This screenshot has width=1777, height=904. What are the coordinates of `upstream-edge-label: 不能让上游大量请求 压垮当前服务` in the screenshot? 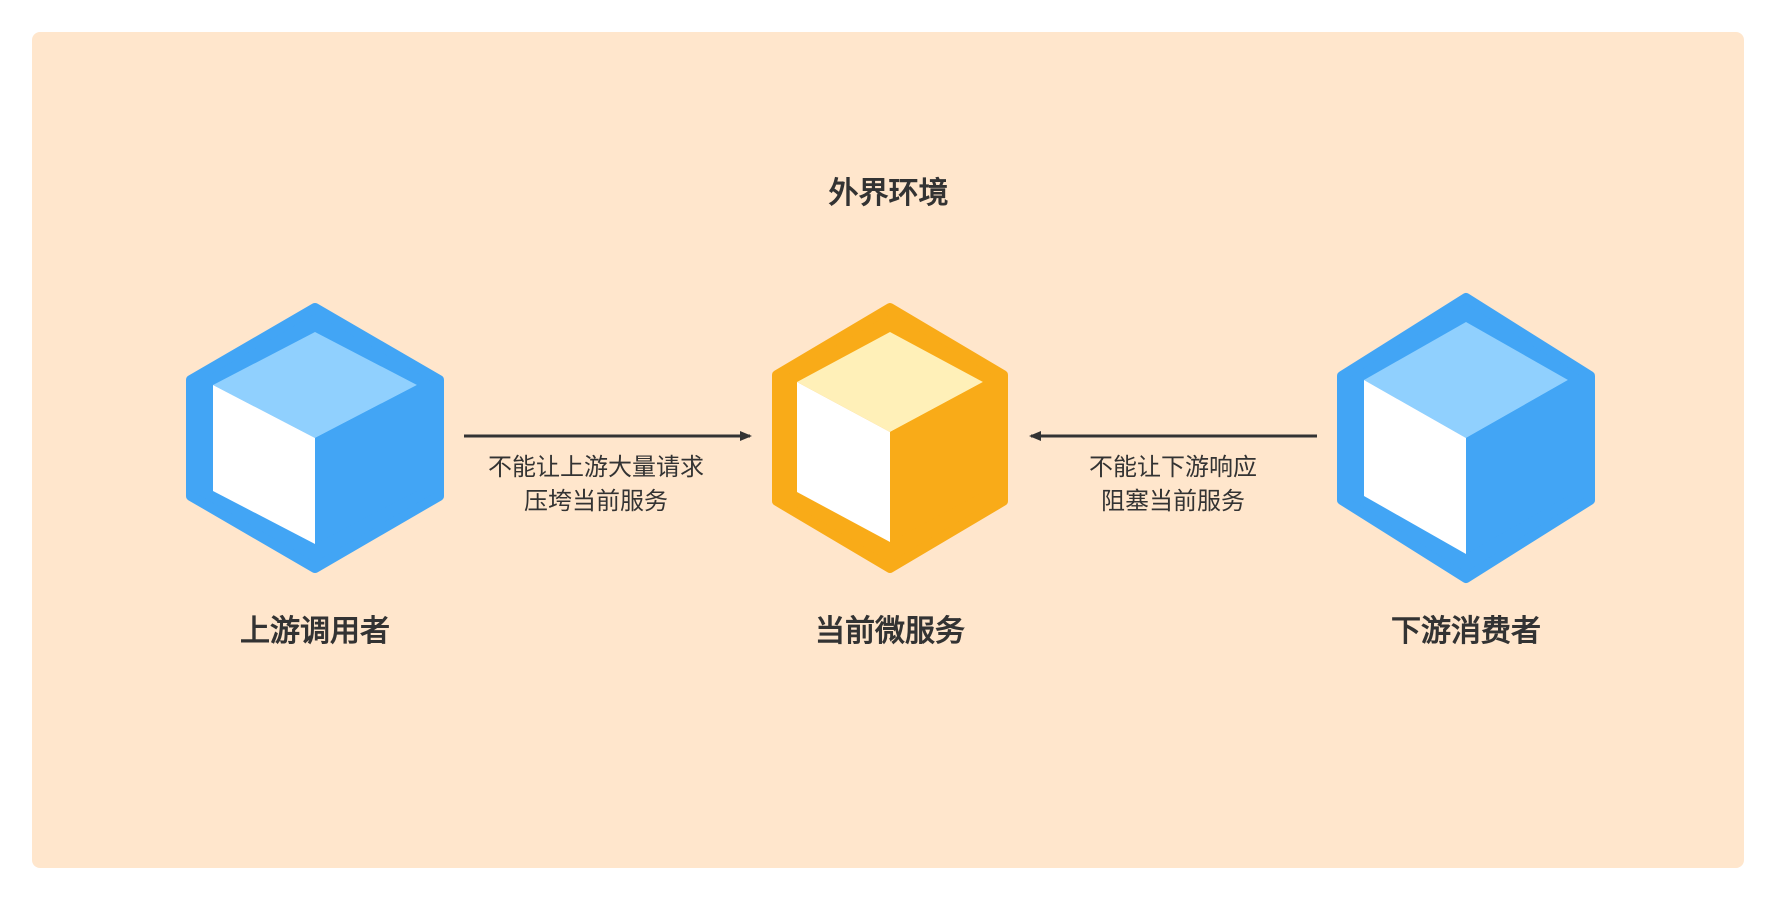 It's located at (596, 484).